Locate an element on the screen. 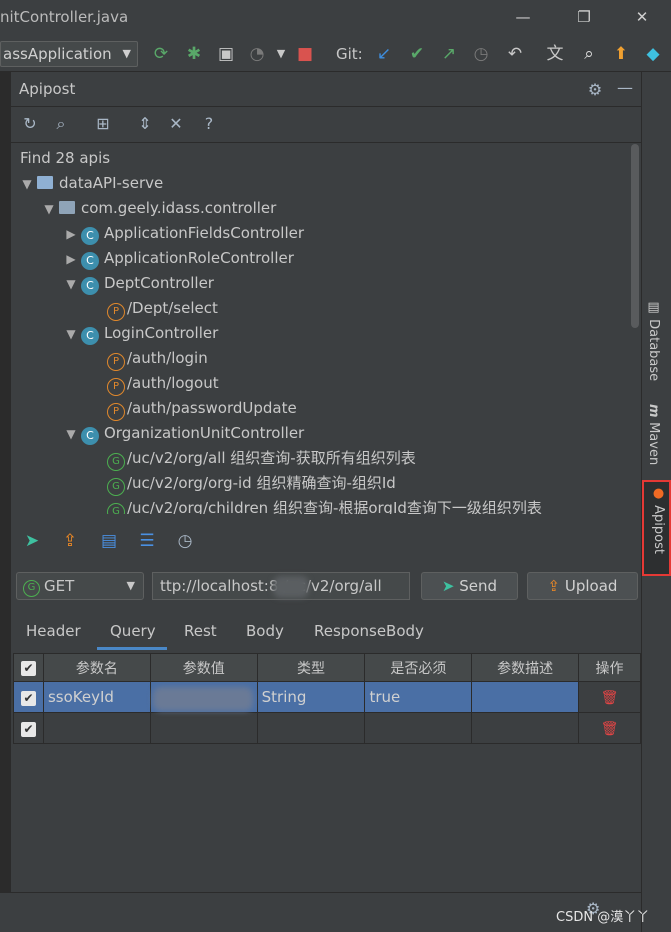 The width and height of the screenshot is (671, 932). tree-item-label: DeptController is located at coordinates (159, 283).